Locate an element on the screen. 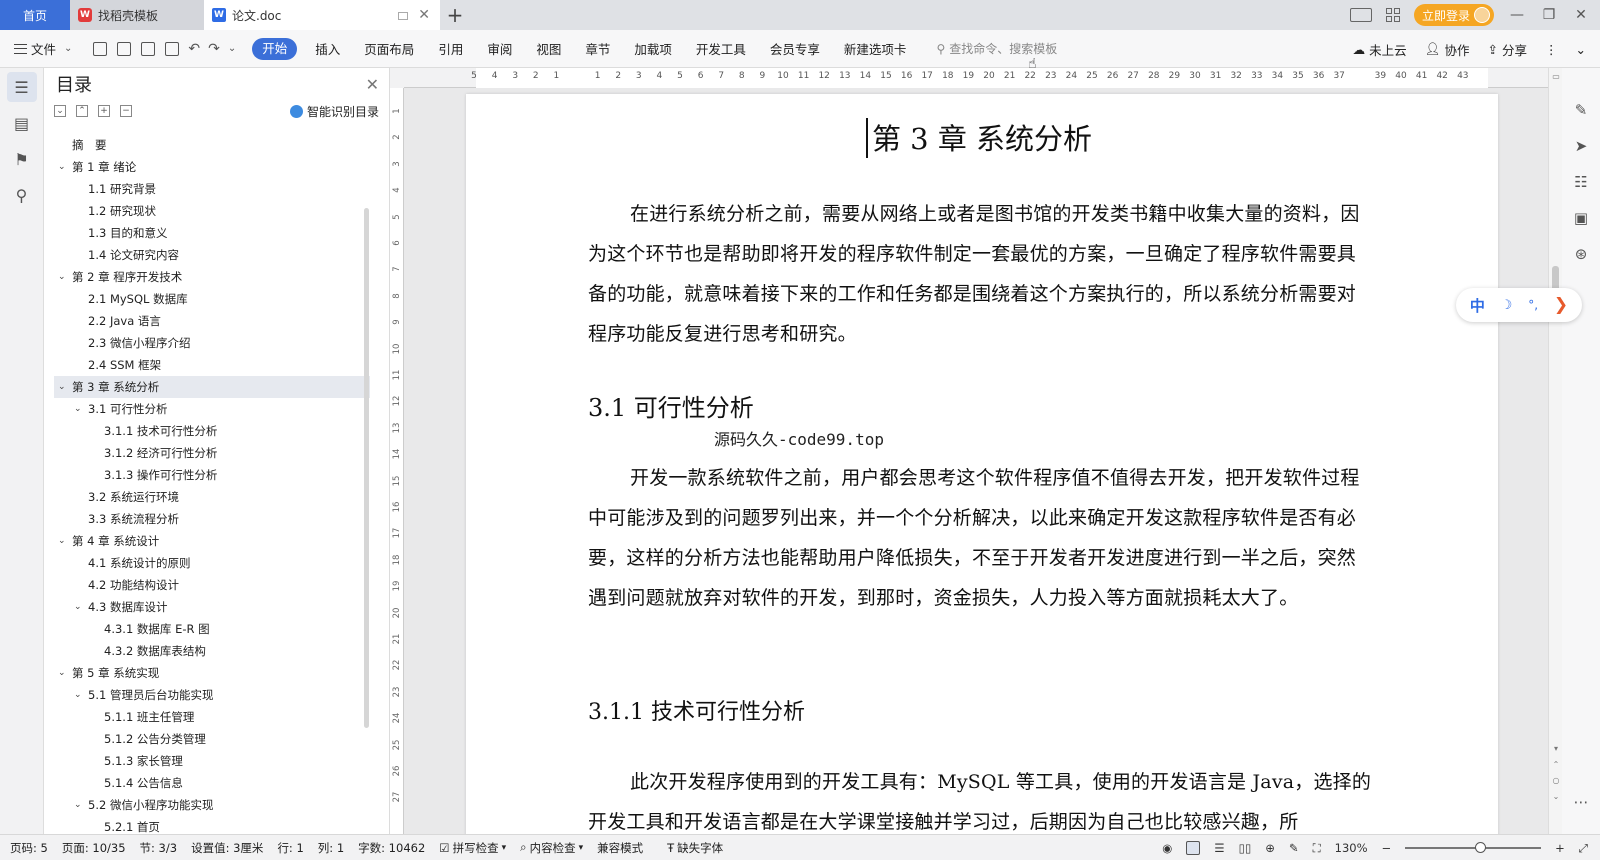 Image resolution: width=1600 pixels, height=860 pixels. toc-item: ⌄ 第 1 章 绪论 is located at coordinates (212, 167).